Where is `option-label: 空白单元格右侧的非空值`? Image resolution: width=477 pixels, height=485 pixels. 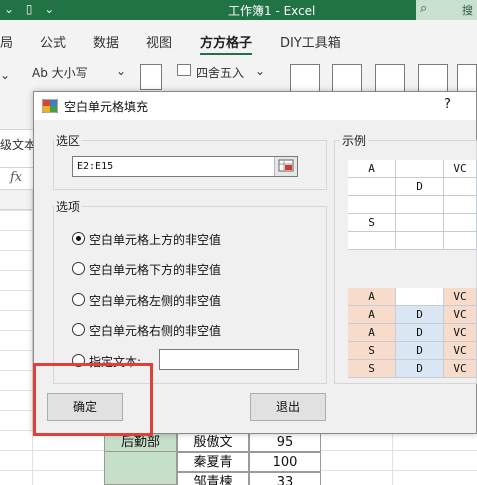
option-label: 空白单元格右侧的非空值 is located at coordinates (155, 331).